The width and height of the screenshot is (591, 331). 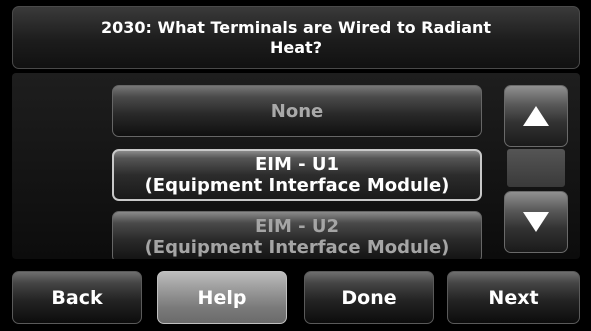 I want to click on option-eim-u1-line1: EIM - U1, so click(x=297, y=164).